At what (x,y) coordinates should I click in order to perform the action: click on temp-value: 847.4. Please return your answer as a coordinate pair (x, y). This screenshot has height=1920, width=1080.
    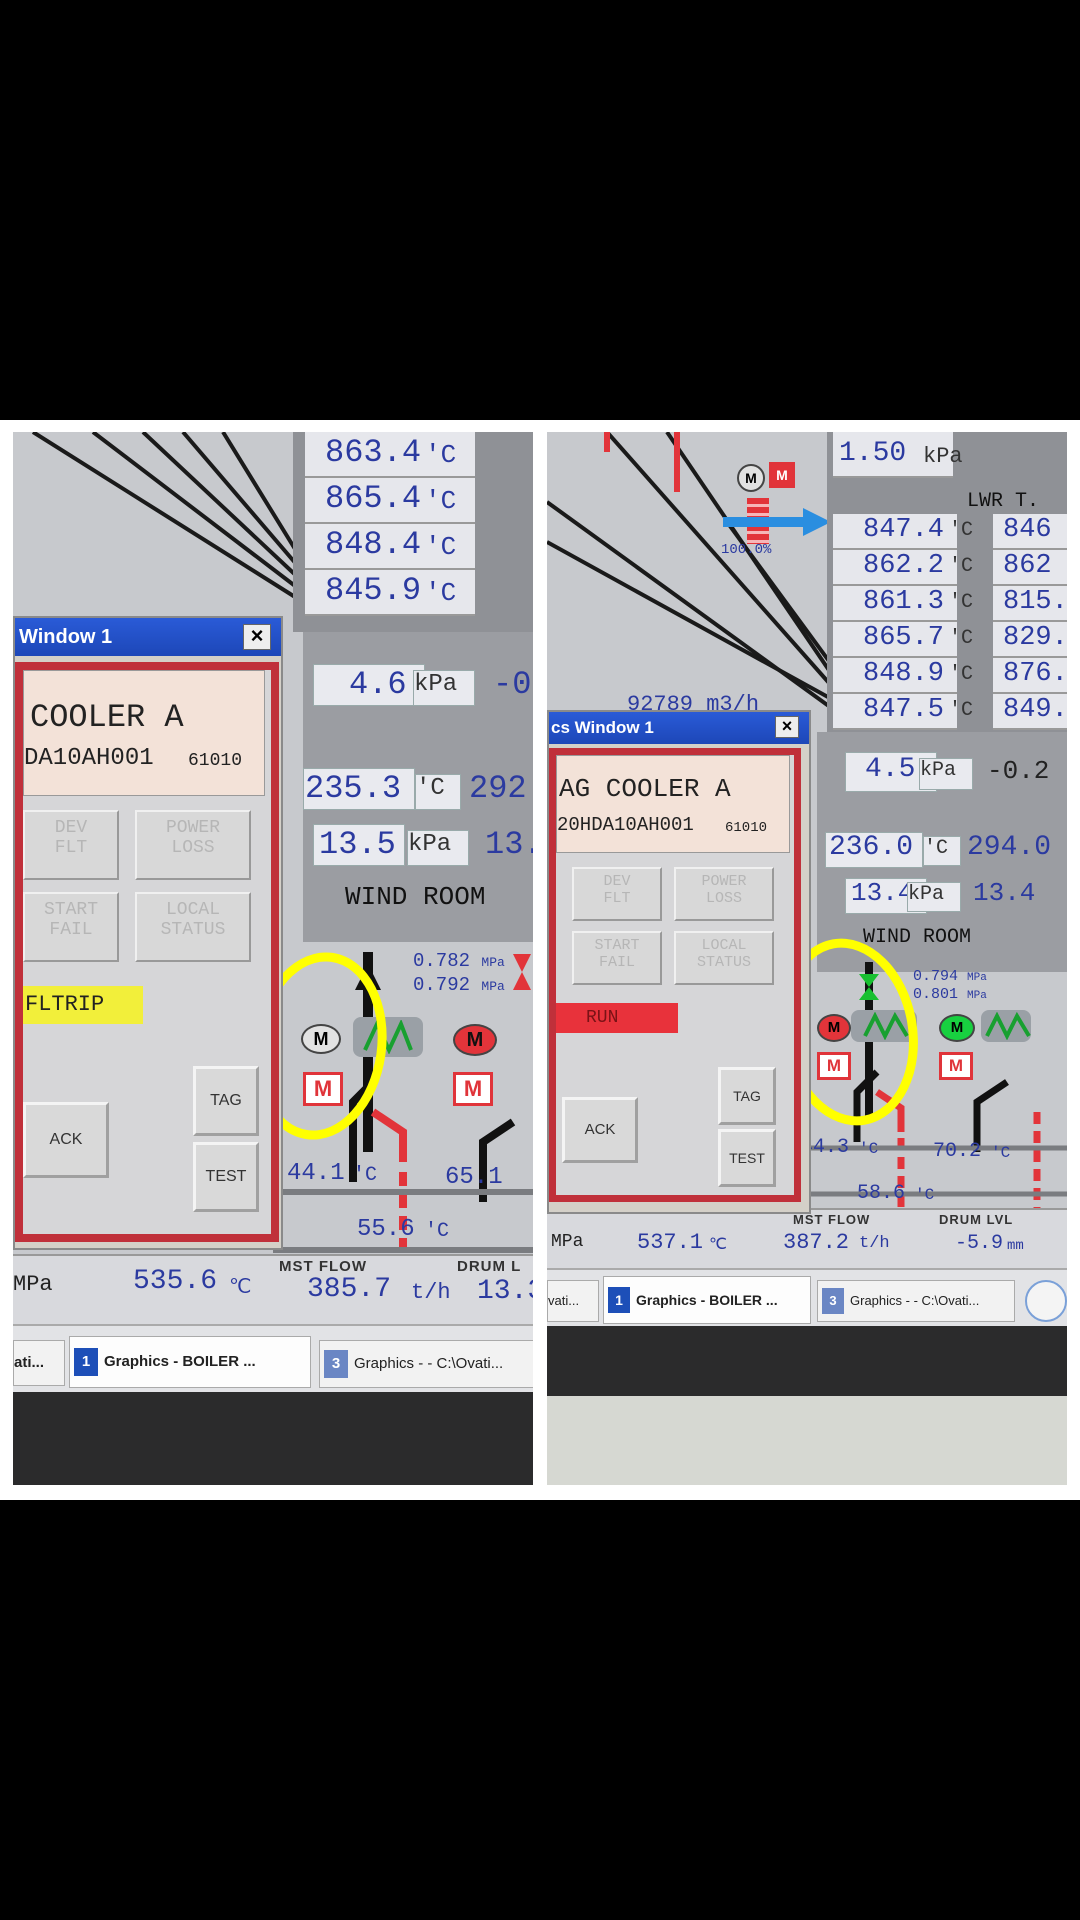
    Looking at the image, I should click on (904, 530).